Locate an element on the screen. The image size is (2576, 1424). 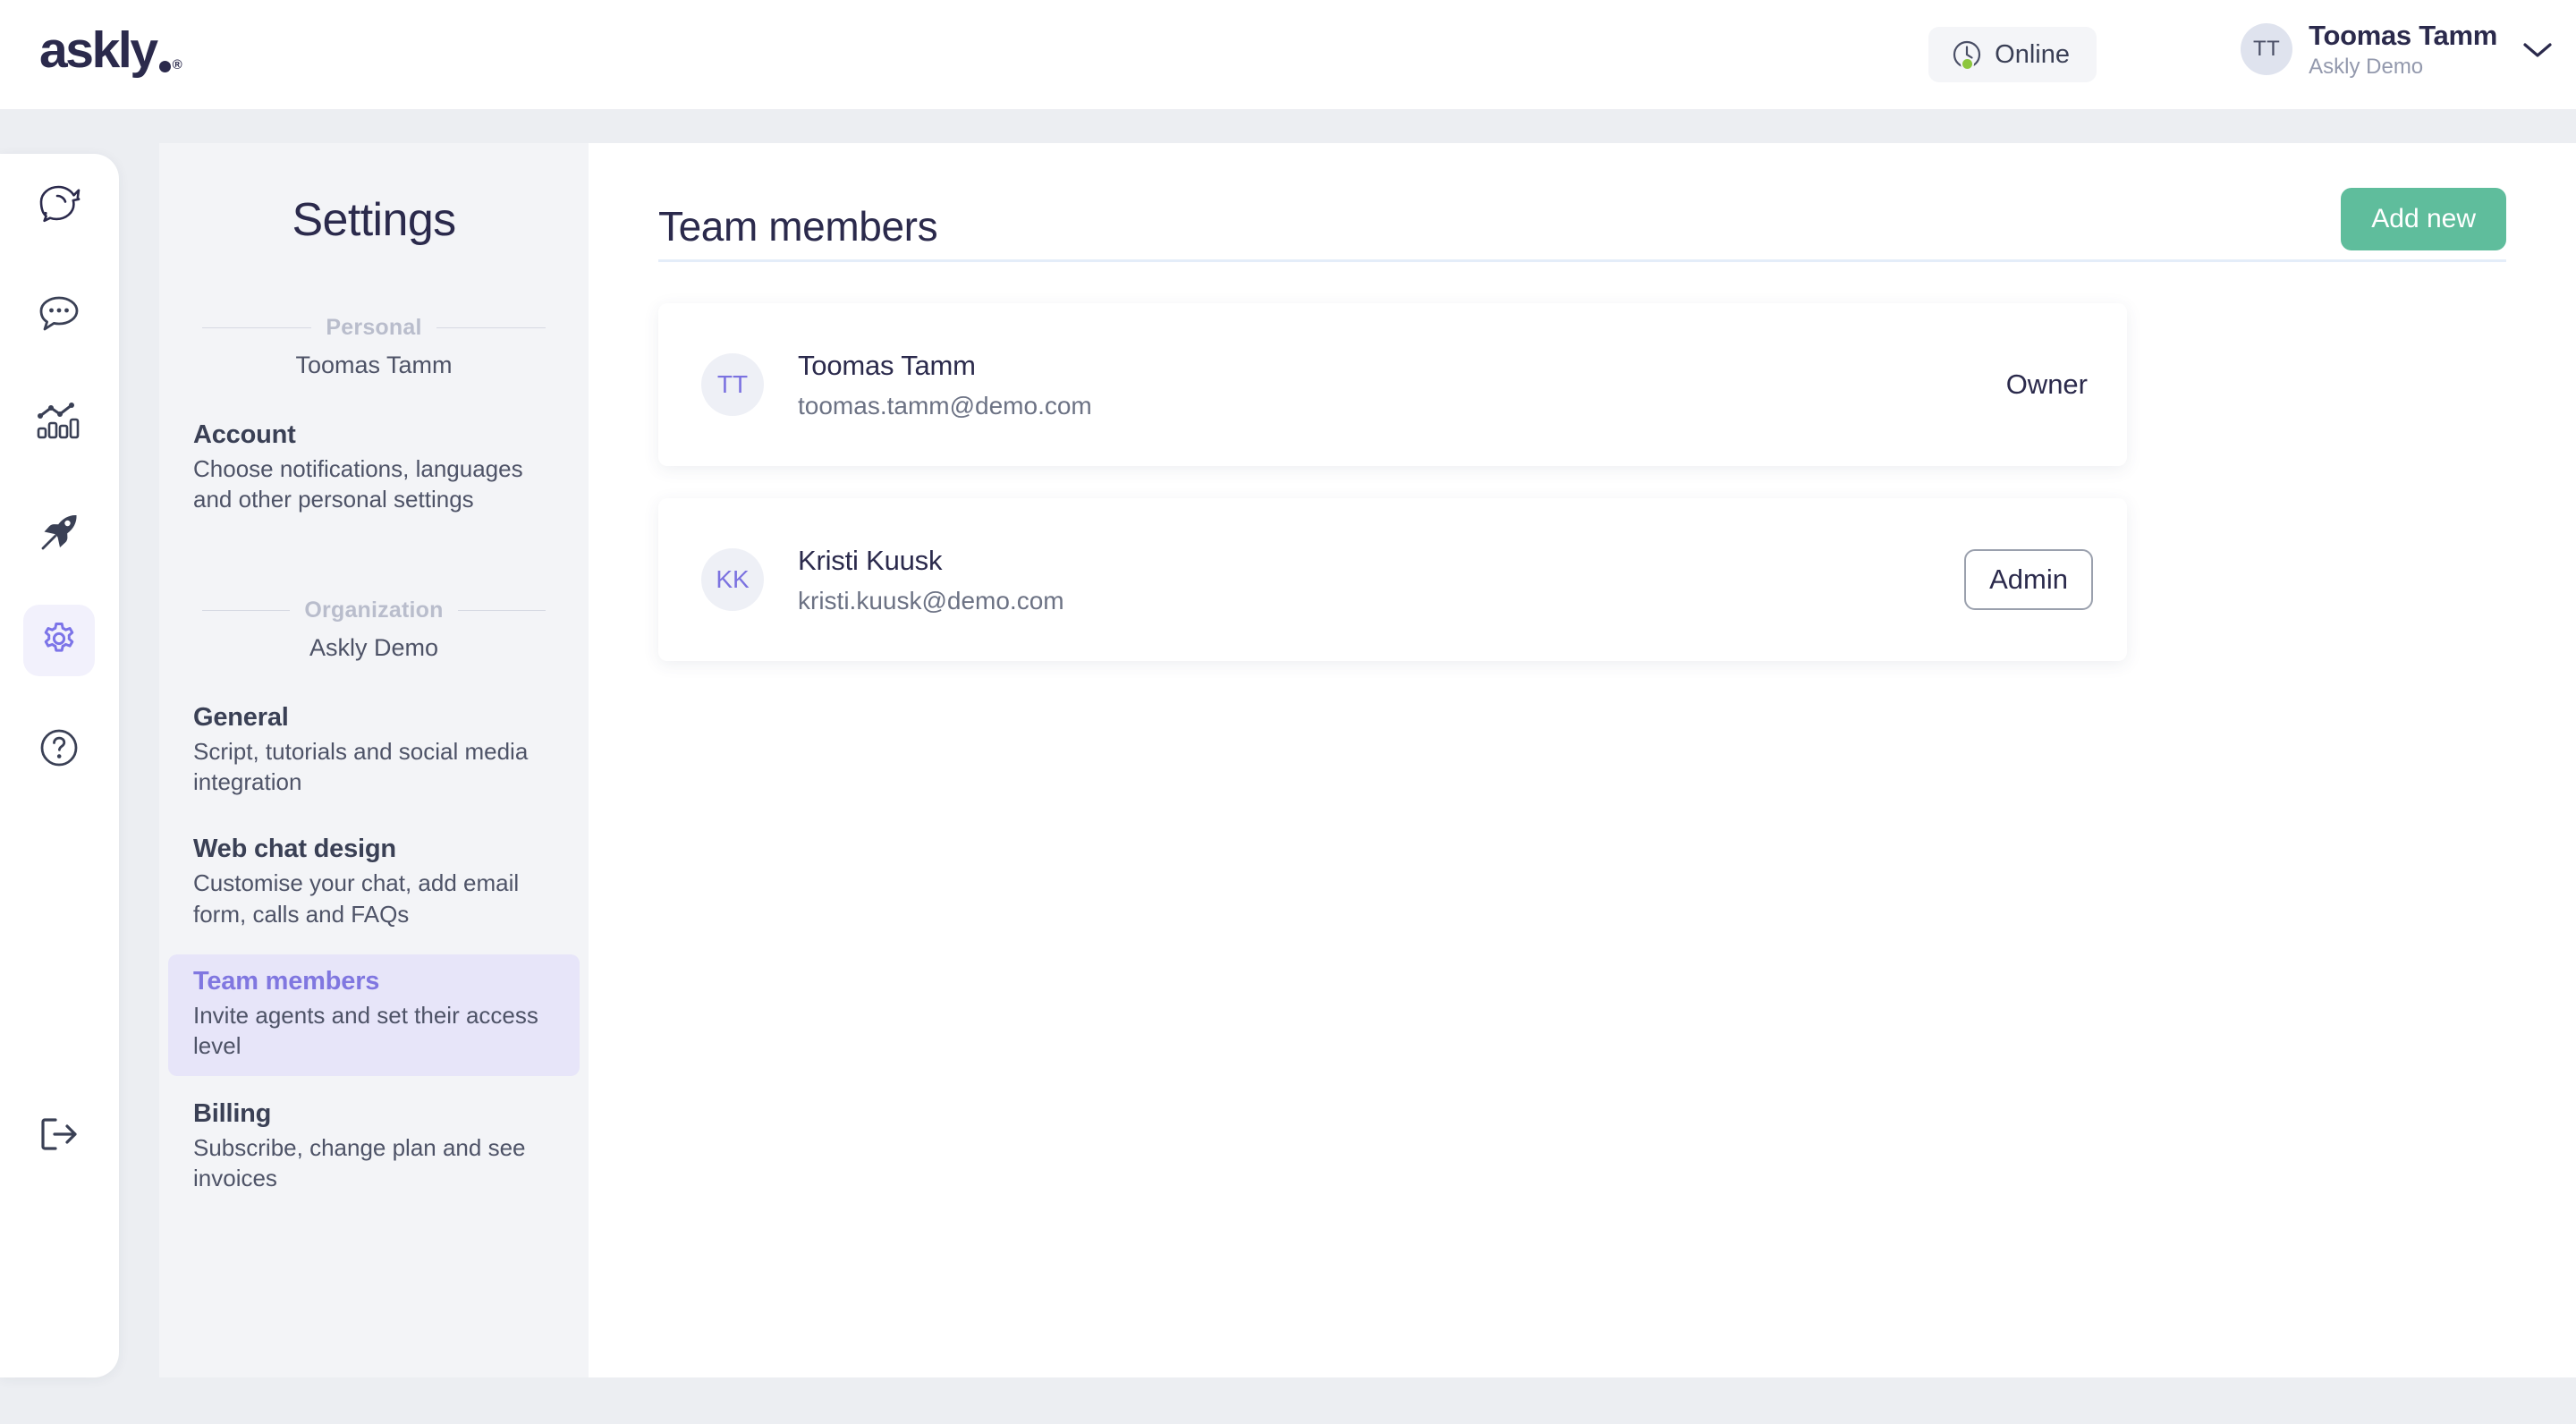
member-email: toomas.tamm@demo.com is located at coordinates (945, 405).